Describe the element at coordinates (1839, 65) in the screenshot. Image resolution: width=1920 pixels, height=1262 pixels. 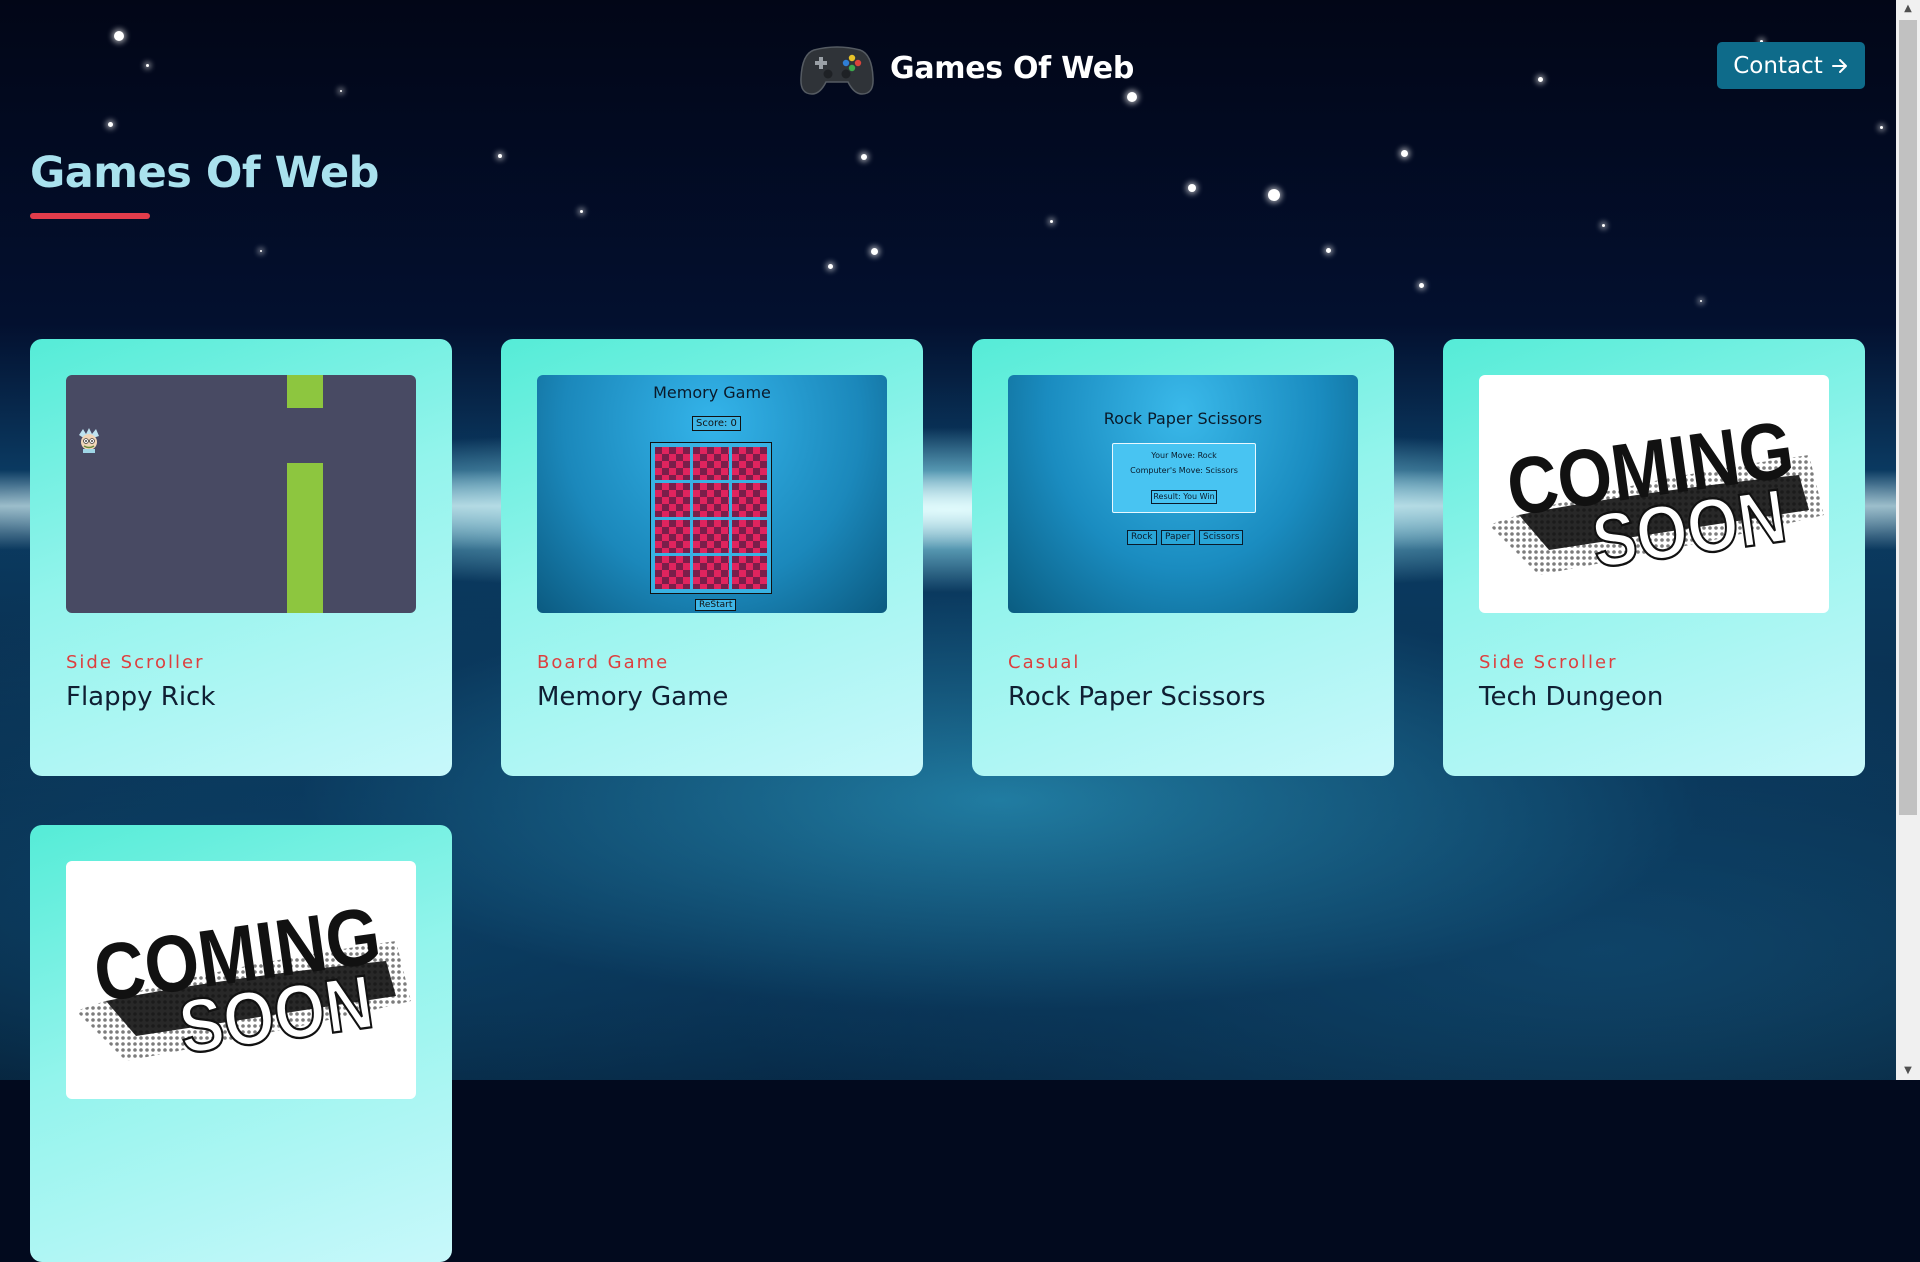
I see `arrow-right-icon` at that location.